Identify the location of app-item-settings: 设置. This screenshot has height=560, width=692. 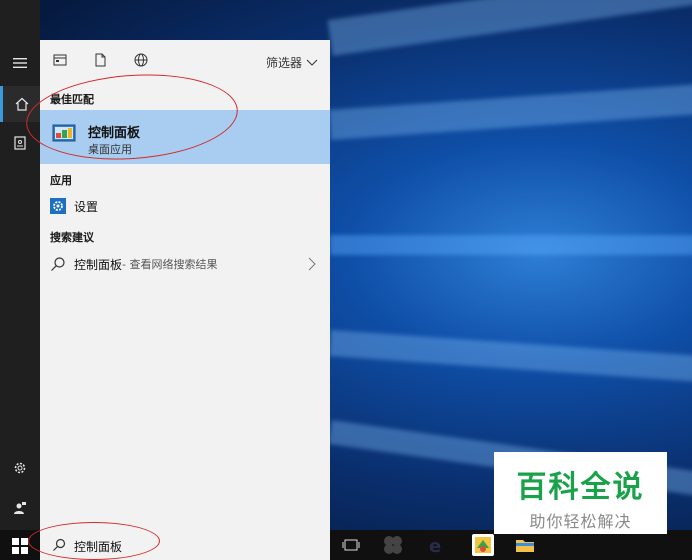
(185, 206).